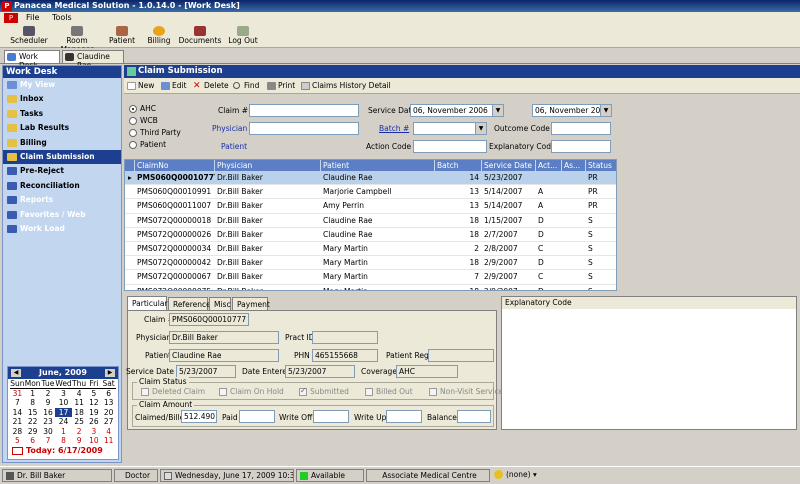 The height and width of the screenshot is (484, 800). Describe the element at coordinates (522, 475) in the screenshot. I see `status-extra: (none) ▾` at that location.